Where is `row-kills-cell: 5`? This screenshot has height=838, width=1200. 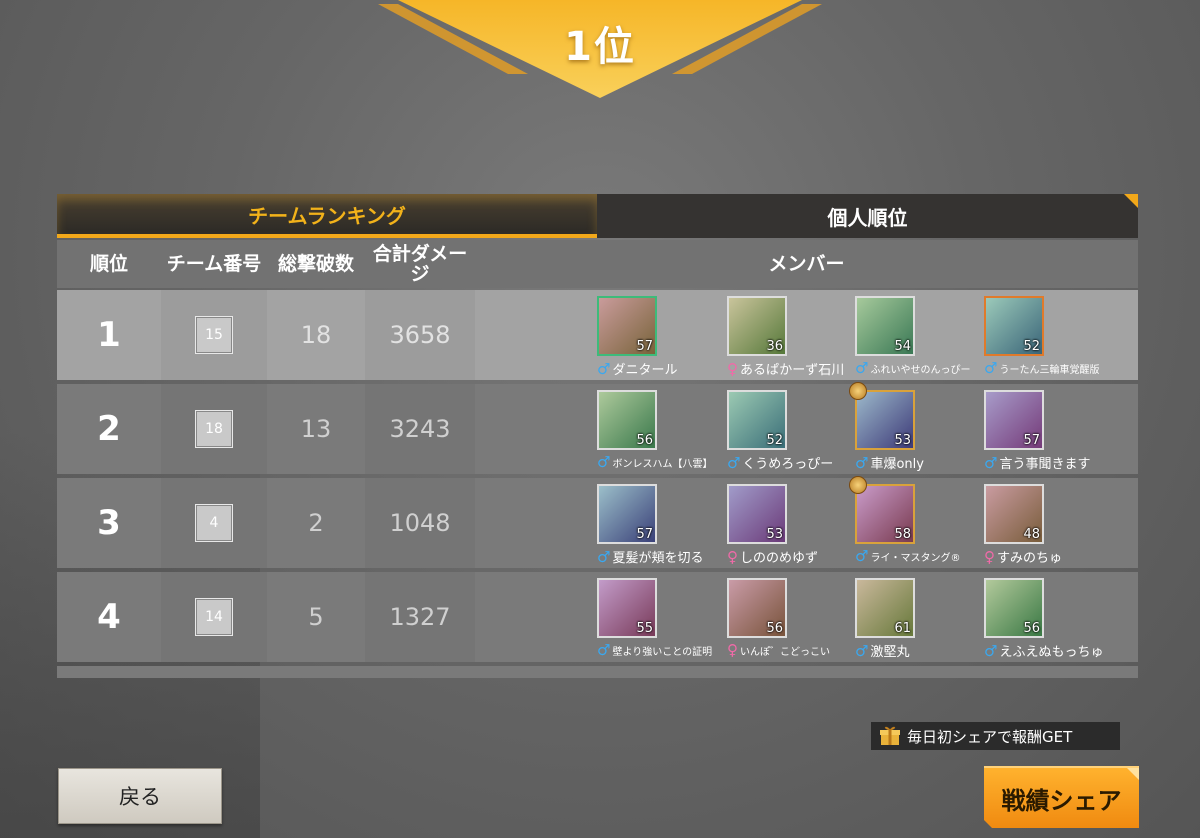 row-kills-cell: 5 is located at coordinates (316, 617).